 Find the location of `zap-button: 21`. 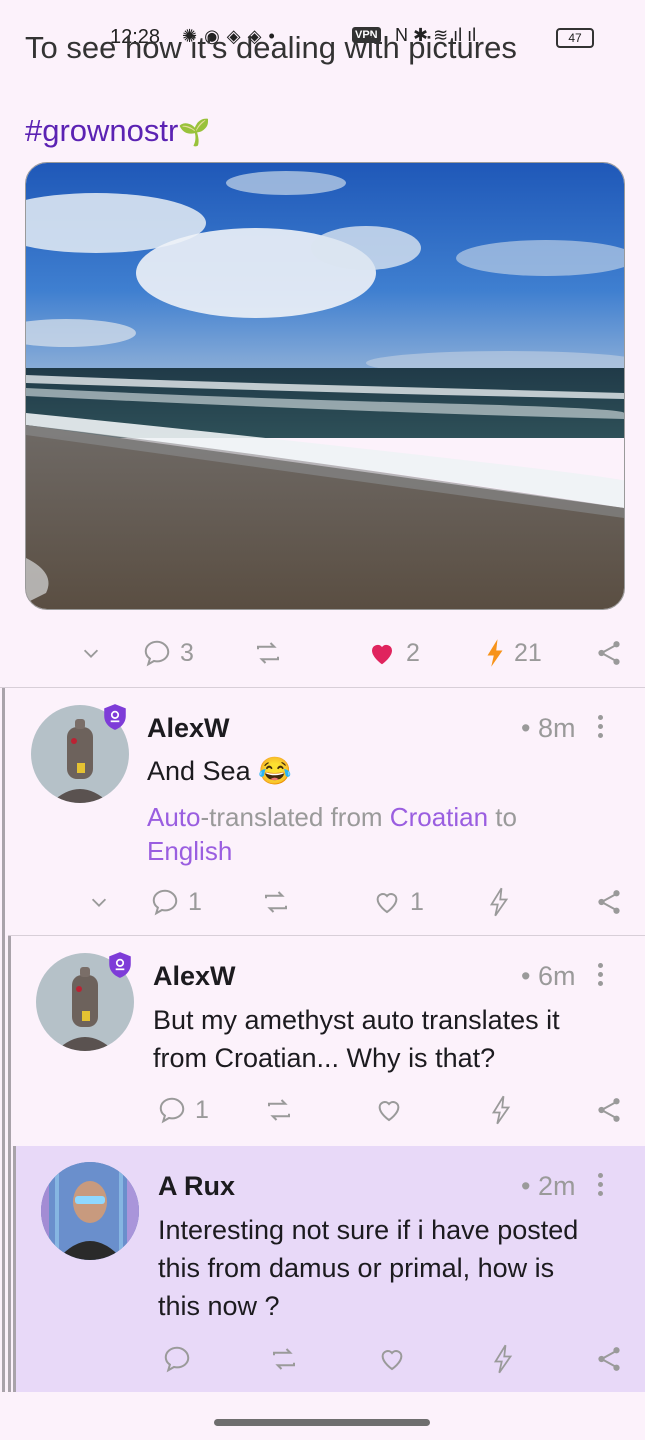

zap-button: 21 is located at coordinates (513, 653).